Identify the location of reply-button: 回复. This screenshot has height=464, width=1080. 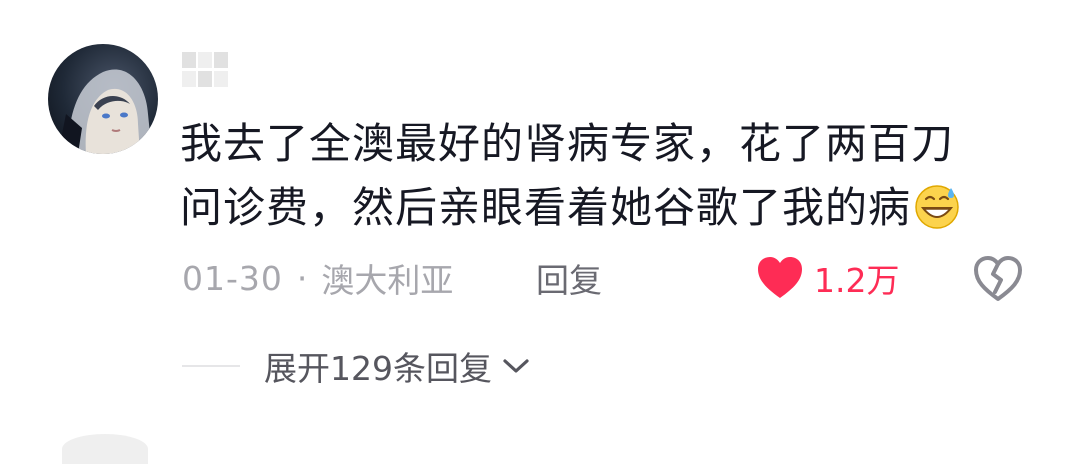
(569, 278).